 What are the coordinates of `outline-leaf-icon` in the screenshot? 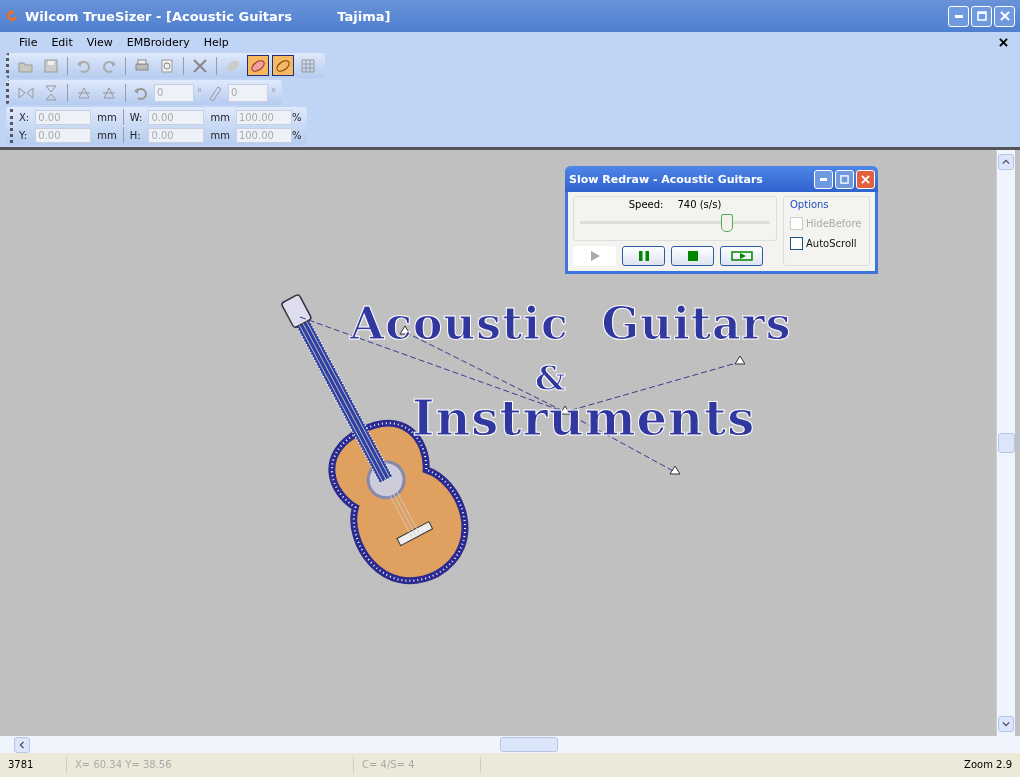 It's located at (283, 65).